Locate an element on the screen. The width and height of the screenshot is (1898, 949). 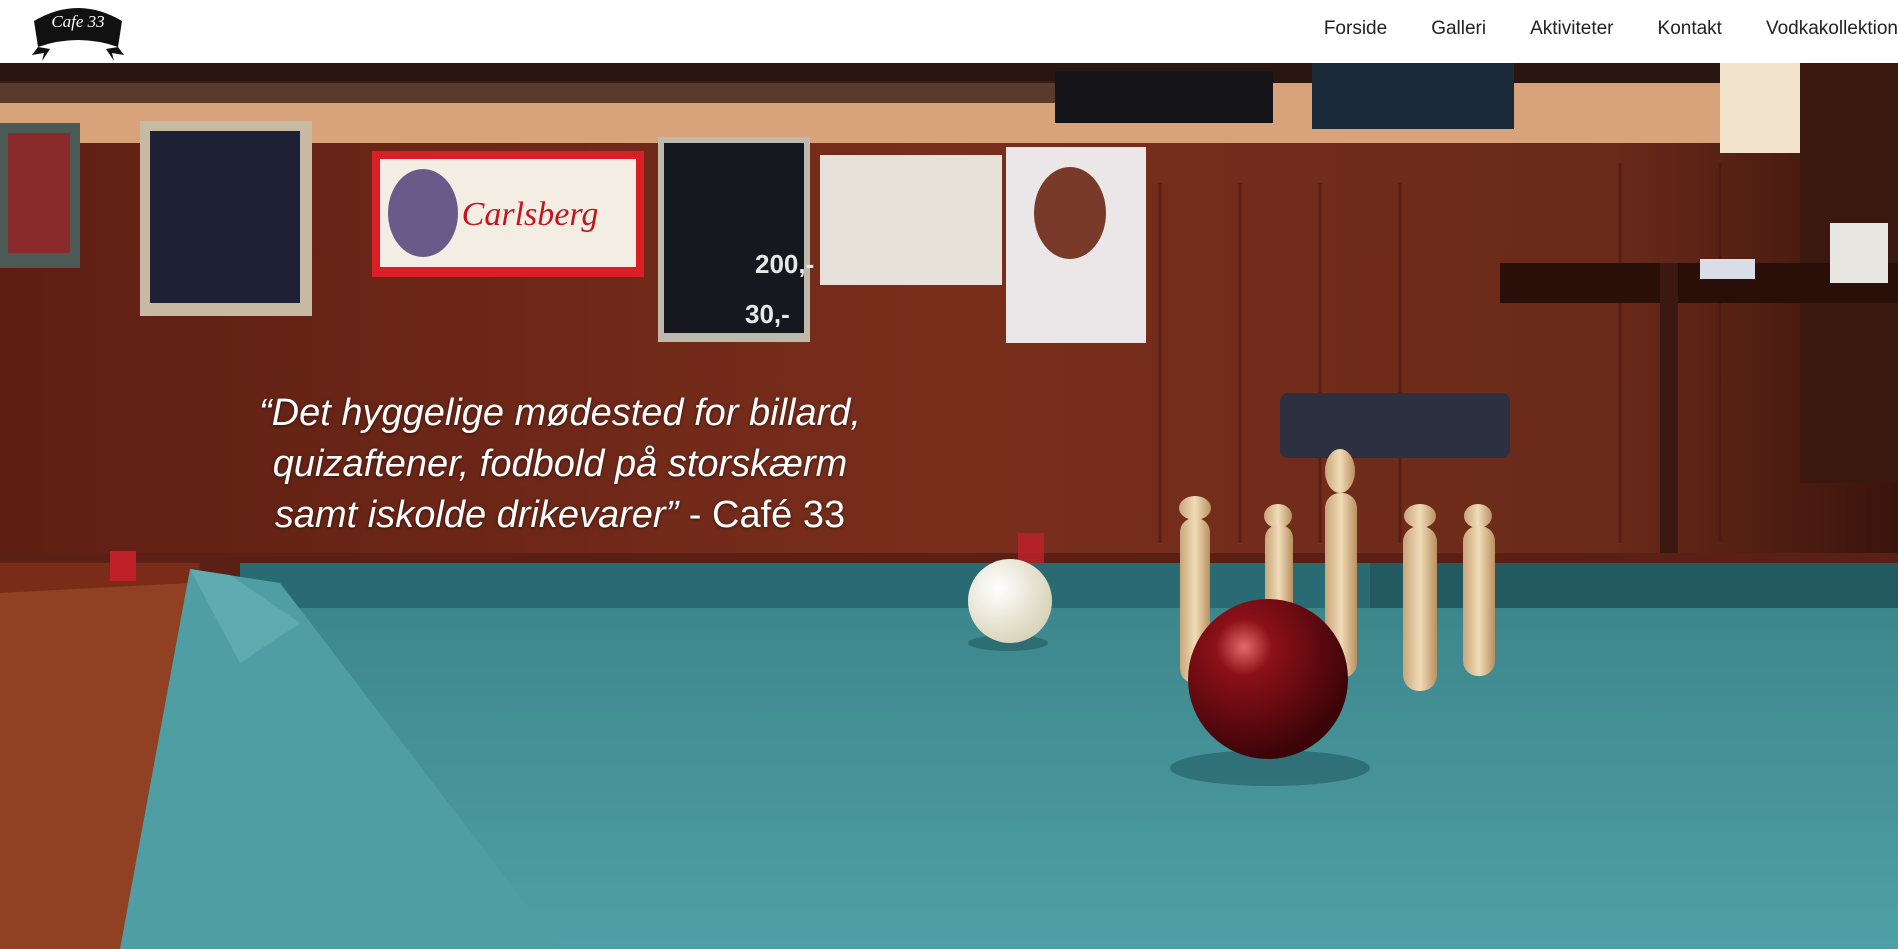
nav-aktiviteter: Aktiviteter is located at coordinates (1571, 29).